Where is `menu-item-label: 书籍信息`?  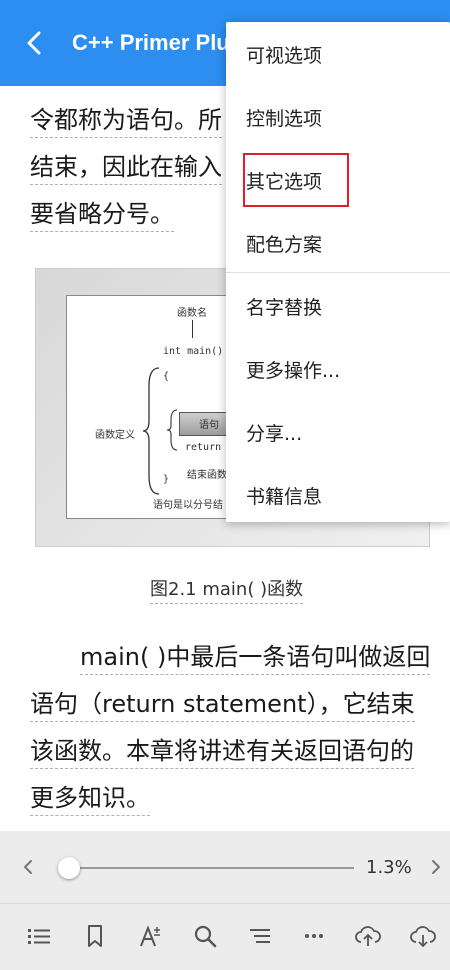
menu-item-label: 书籍信息 is located at coordinates (284, 497).